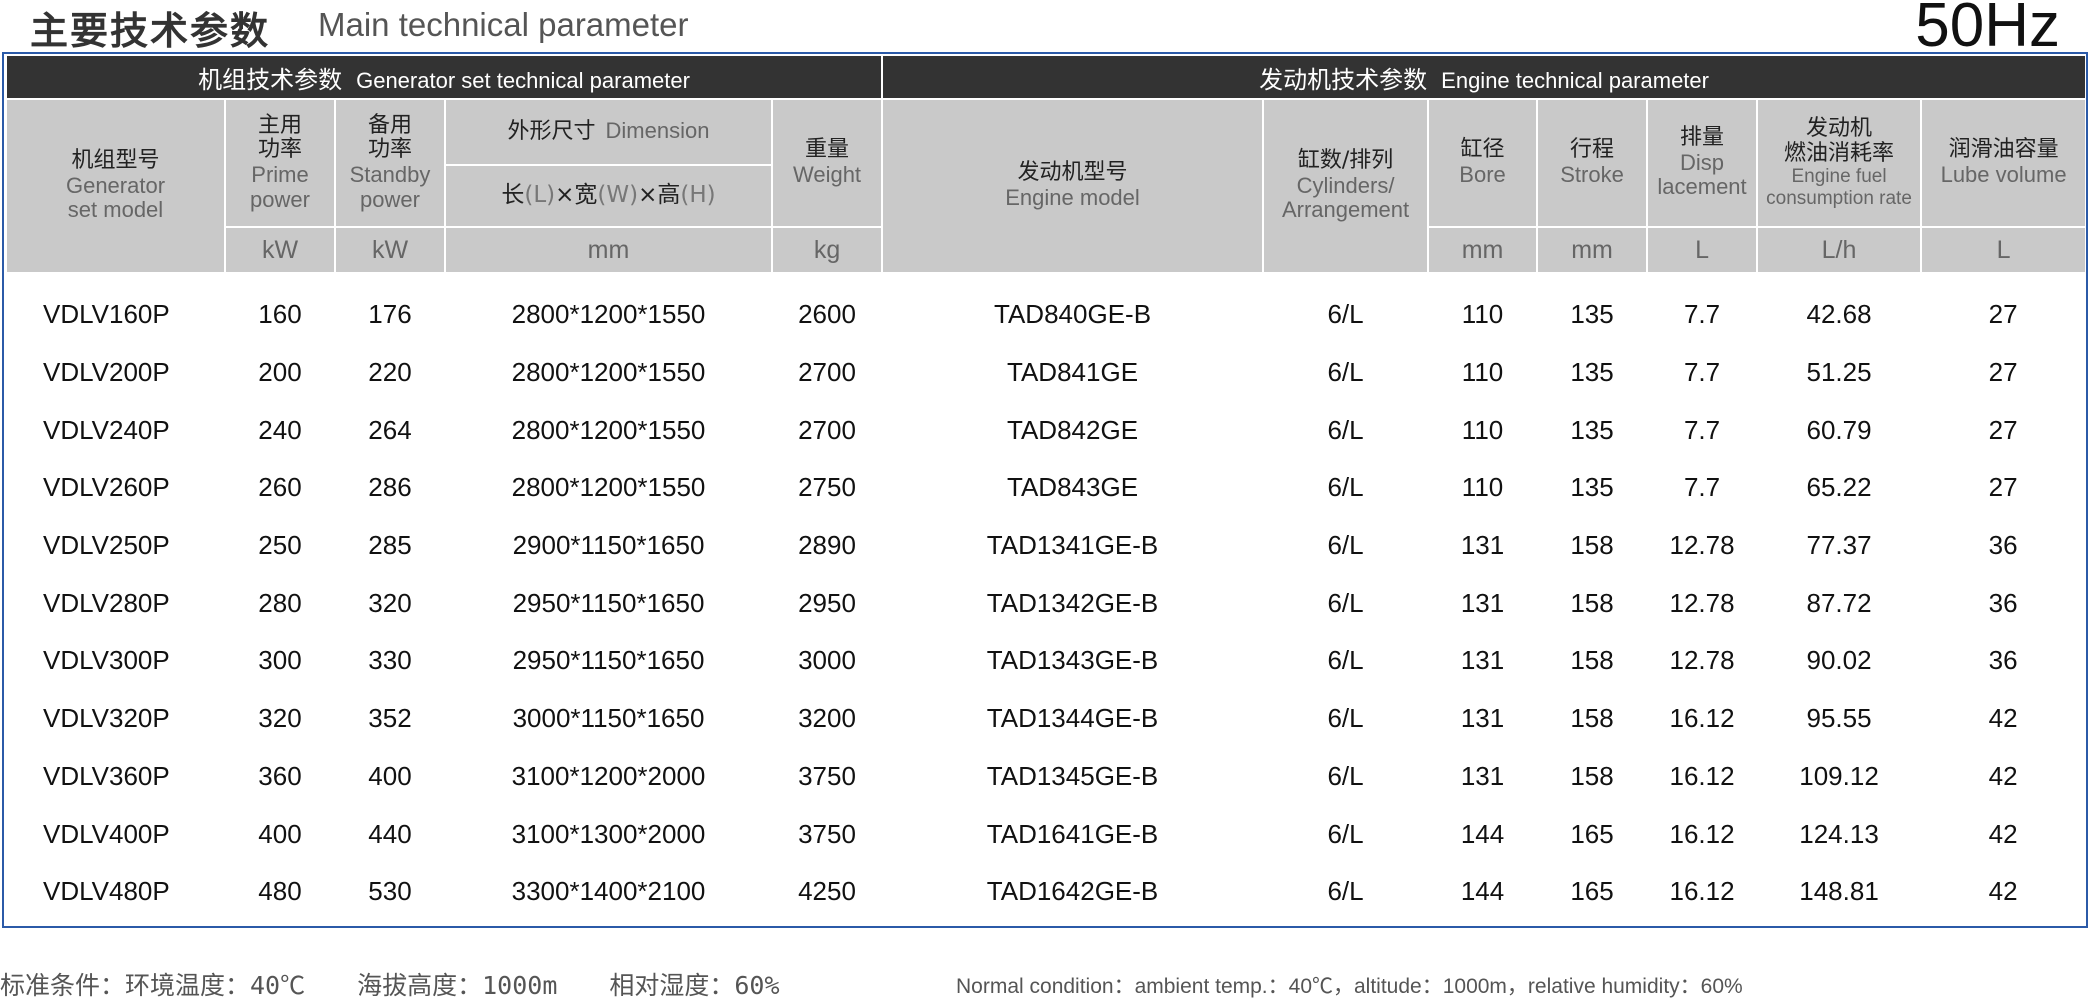 Image resolution: width=2094 pixels, height=1002 pixels. I want to click on cell-engine-model: TAD1341GE-B, so click(1072, 545).